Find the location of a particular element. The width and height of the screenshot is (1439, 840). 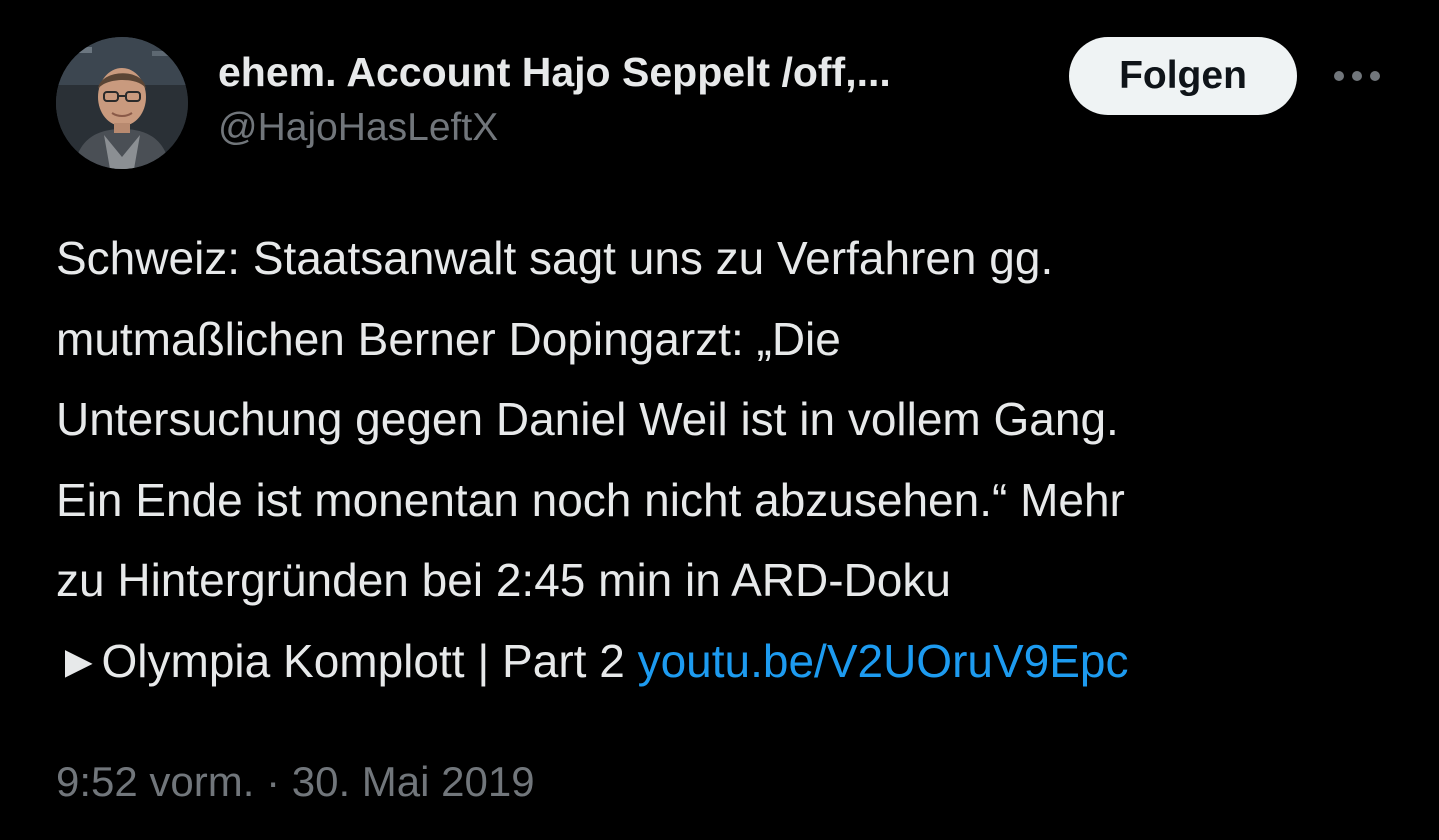

tweet-timestamp: 9:52 vorm. · 30. Mai 2019 is located at coordinates (295, 782).